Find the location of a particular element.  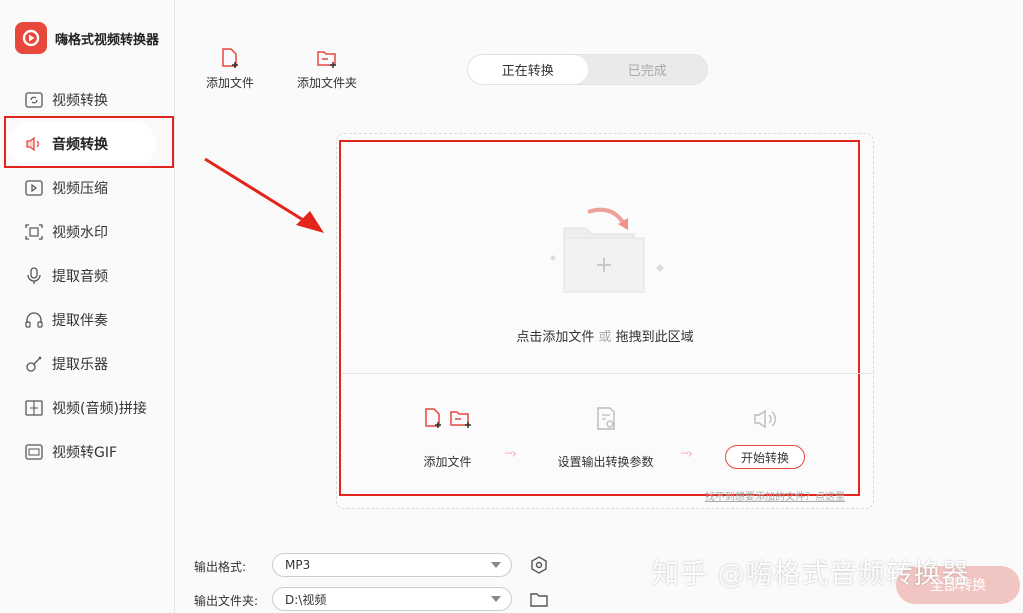

sidebar-item-audio-convert: 音频转换 is located at coordinates (82, 144).